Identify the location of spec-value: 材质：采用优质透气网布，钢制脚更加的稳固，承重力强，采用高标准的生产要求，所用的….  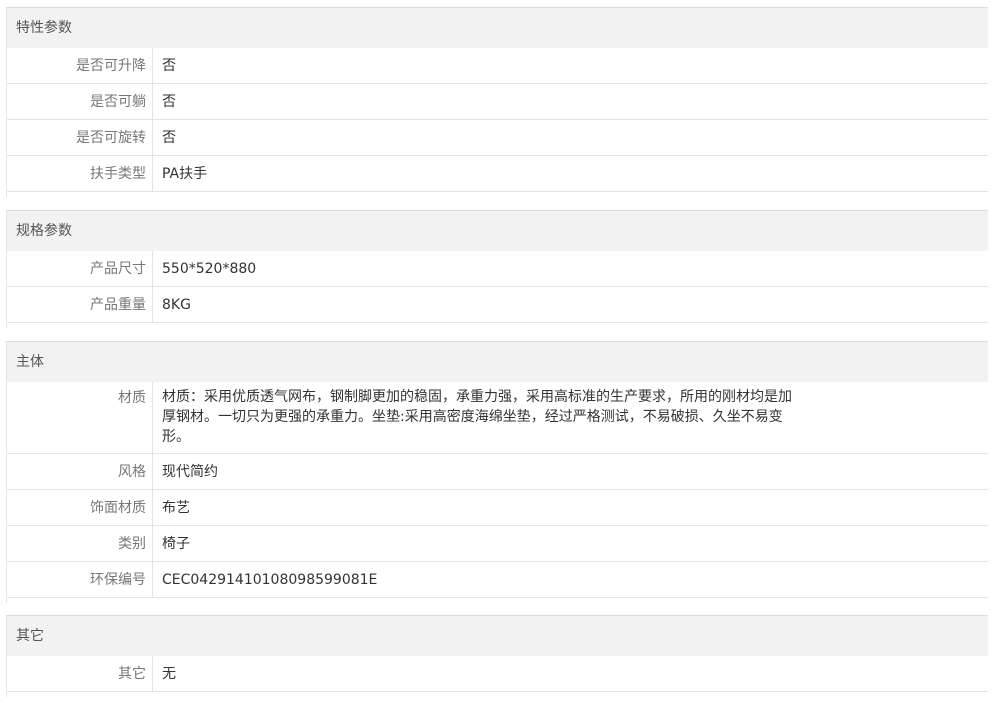
(477, 417).